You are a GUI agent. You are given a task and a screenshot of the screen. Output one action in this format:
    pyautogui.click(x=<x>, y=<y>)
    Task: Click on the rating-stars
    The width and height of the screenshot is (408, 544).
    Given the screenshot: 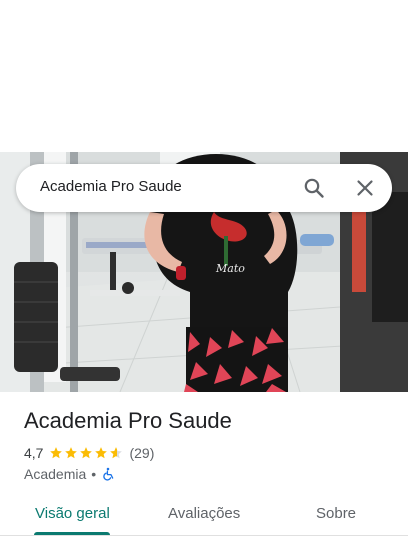 What is the action you would take?
    pyautogui.click(x=86, y=453)
    